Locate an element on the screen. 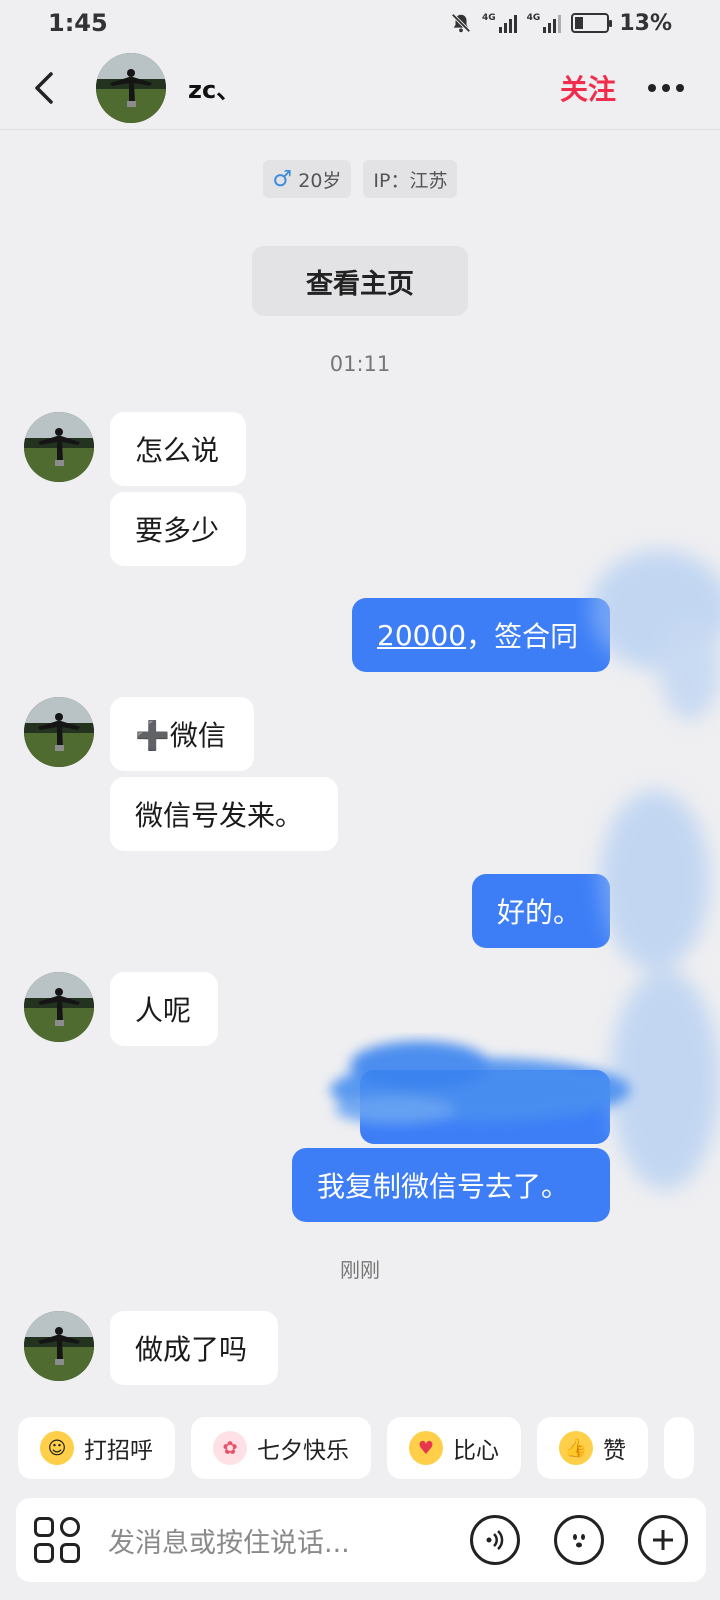 Image resolution: width=720 pixels, height=1600 pixels. quick-reply-greet: ☺ 打招呼 is located at coordinates (96, 1448).